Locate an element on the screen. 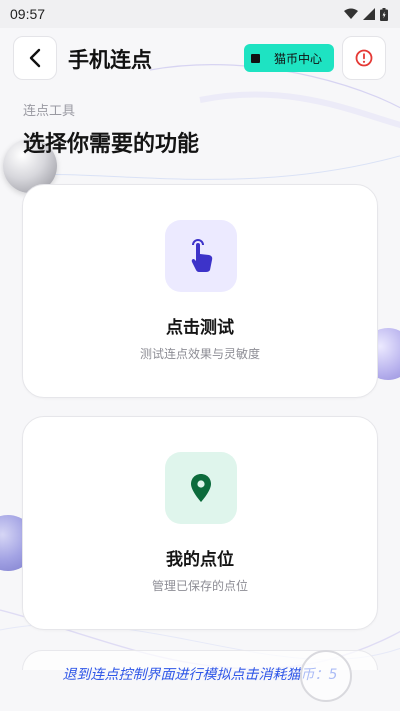 The height and width of the screenshot is (711, 400). location-pin-icon is located at coordinates (201, 488).